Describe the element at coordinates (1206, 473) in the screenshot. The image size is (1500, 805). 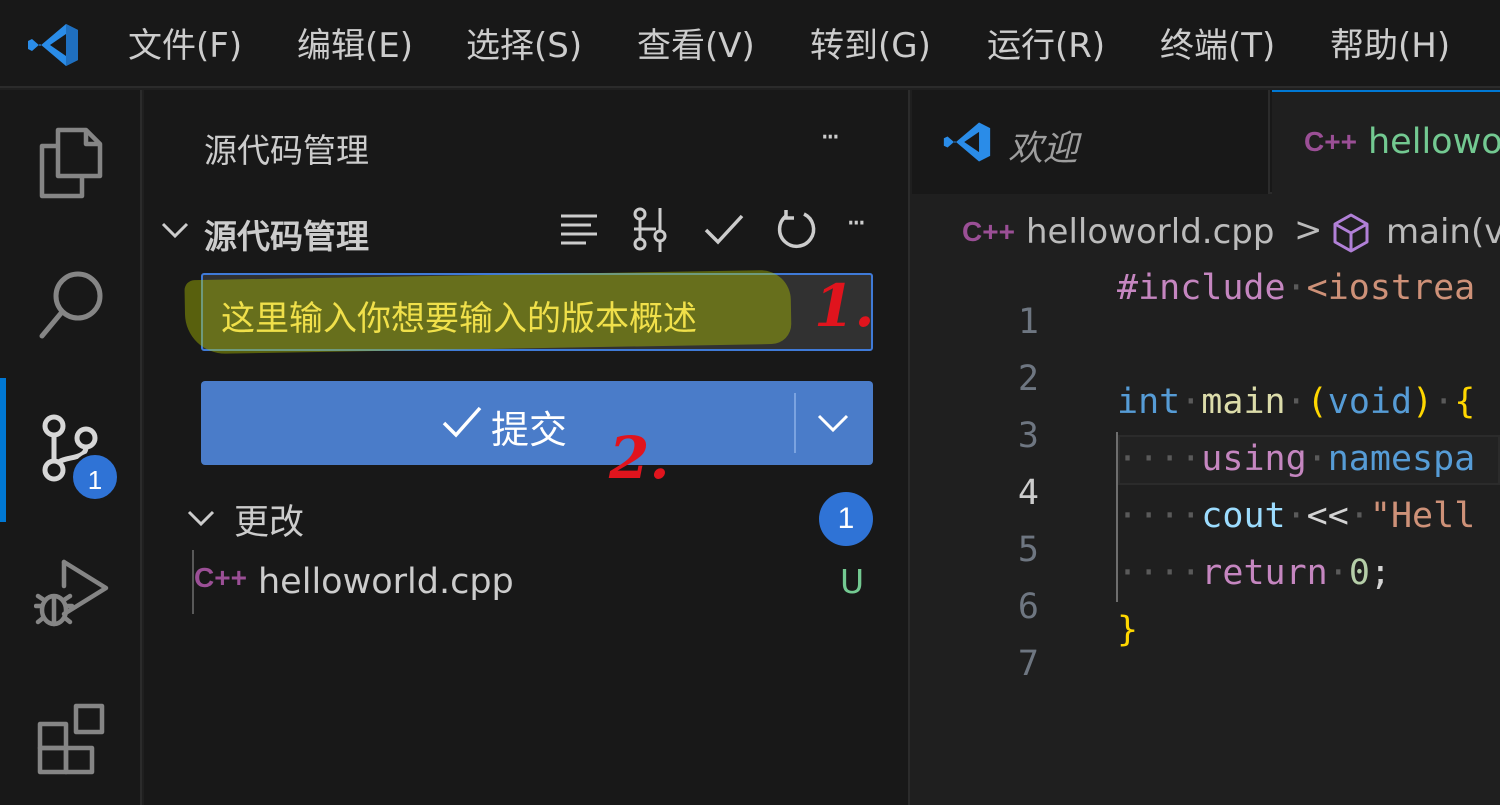
I see `code-line: 4 ····using·namespa` at that location.